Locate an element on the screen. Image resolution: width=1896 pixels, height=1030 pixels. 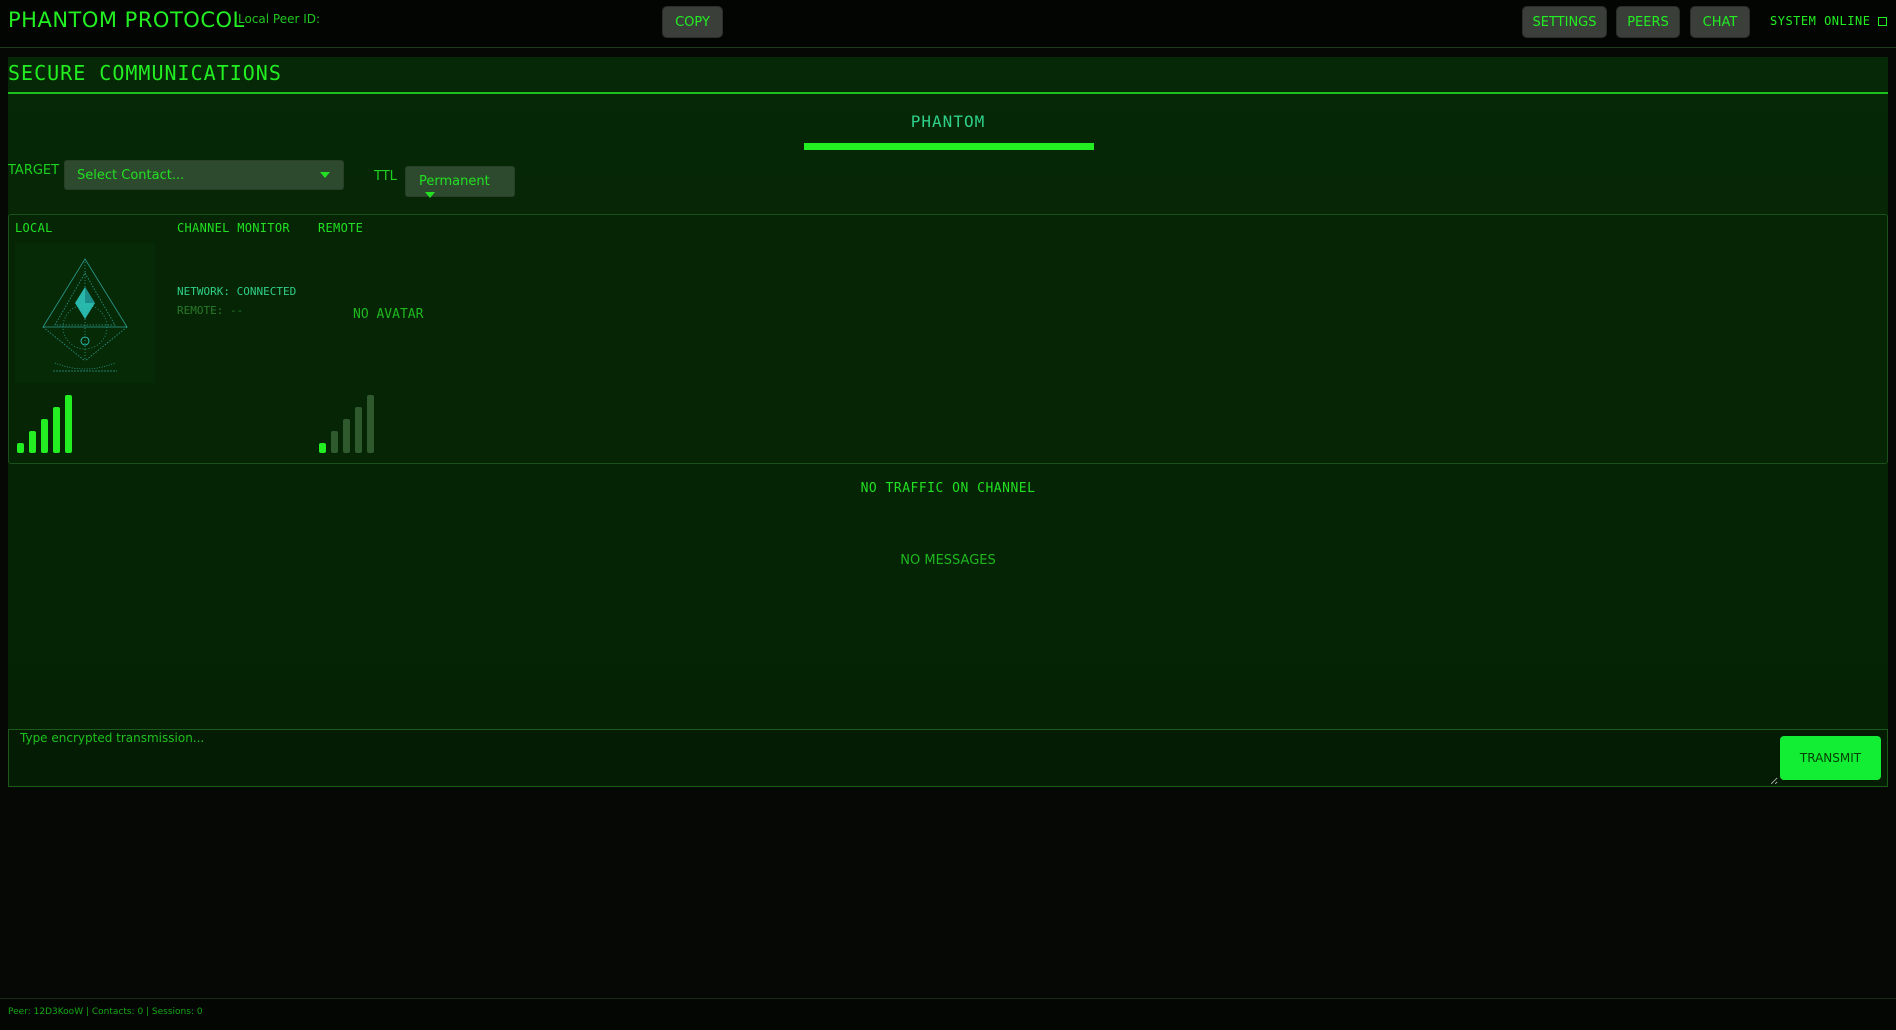
remote-label: REMOTE is located at coordinates (341, 228).